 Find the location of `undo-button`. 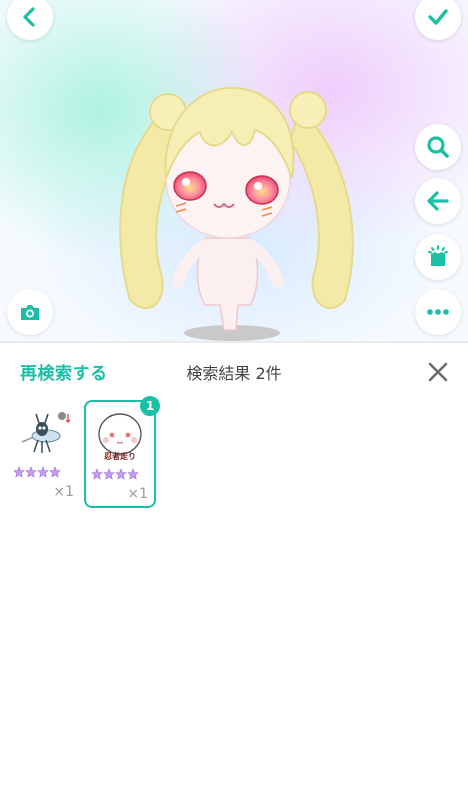

undo-button is located at coordinates (438, 201).